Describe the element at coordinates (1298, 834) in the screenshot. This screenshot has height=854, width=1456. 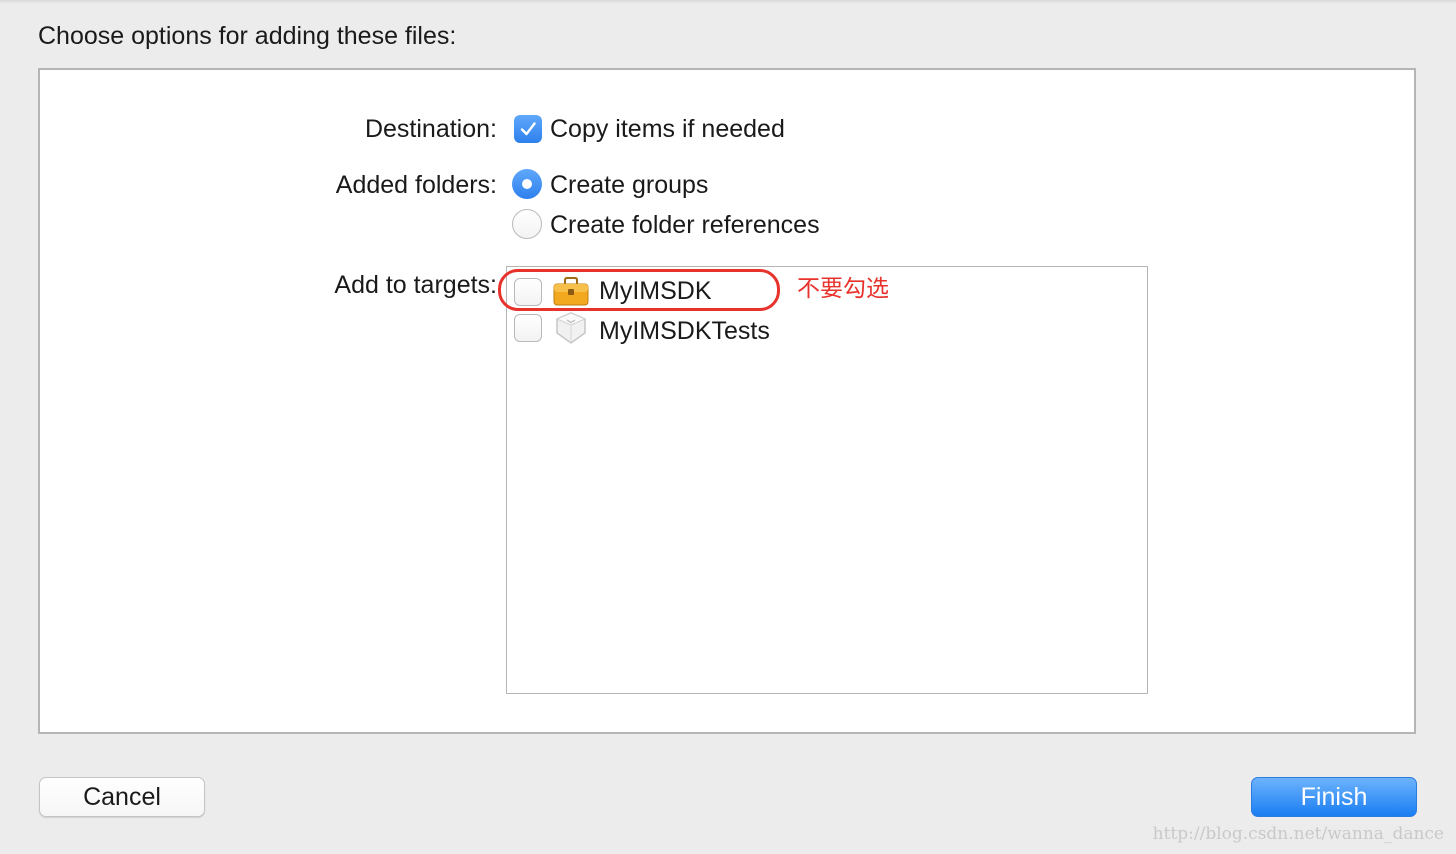
I see `watermark-text: http://blog.csdn.net/wanna_dance` at that location.